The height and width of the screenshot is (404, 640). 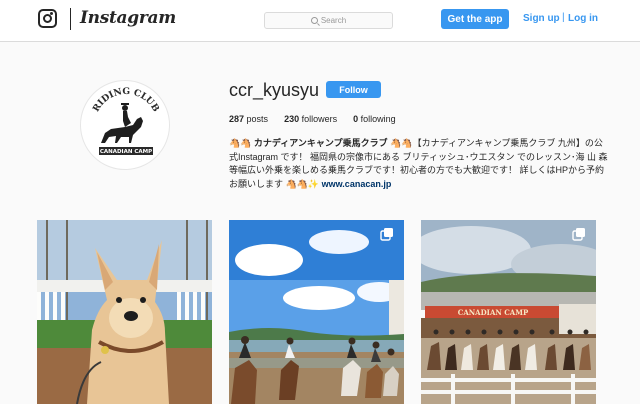 I want to click on following-stat: 0 following, so click(x=374, y=119).